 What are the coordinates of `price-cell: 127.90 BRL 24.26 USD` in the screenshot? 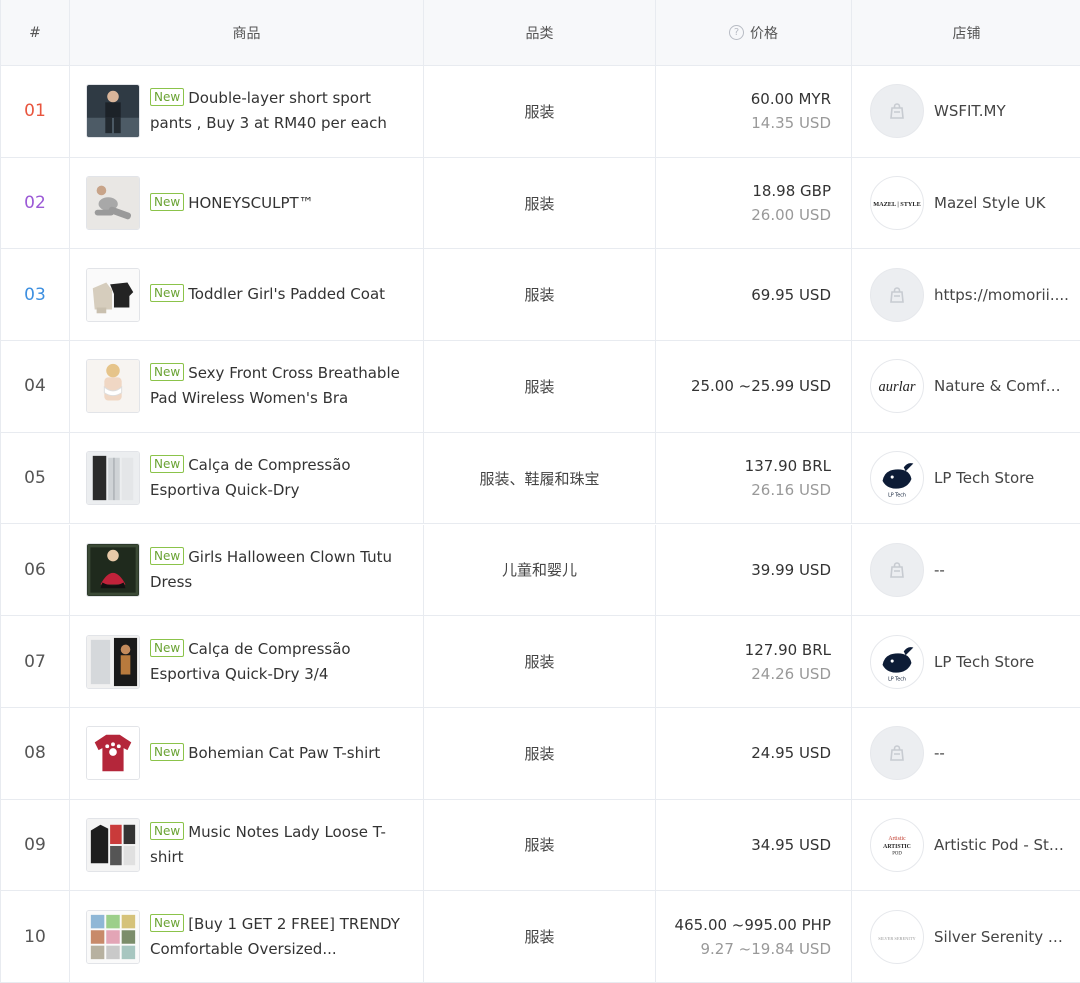 It's located at (754, 661).